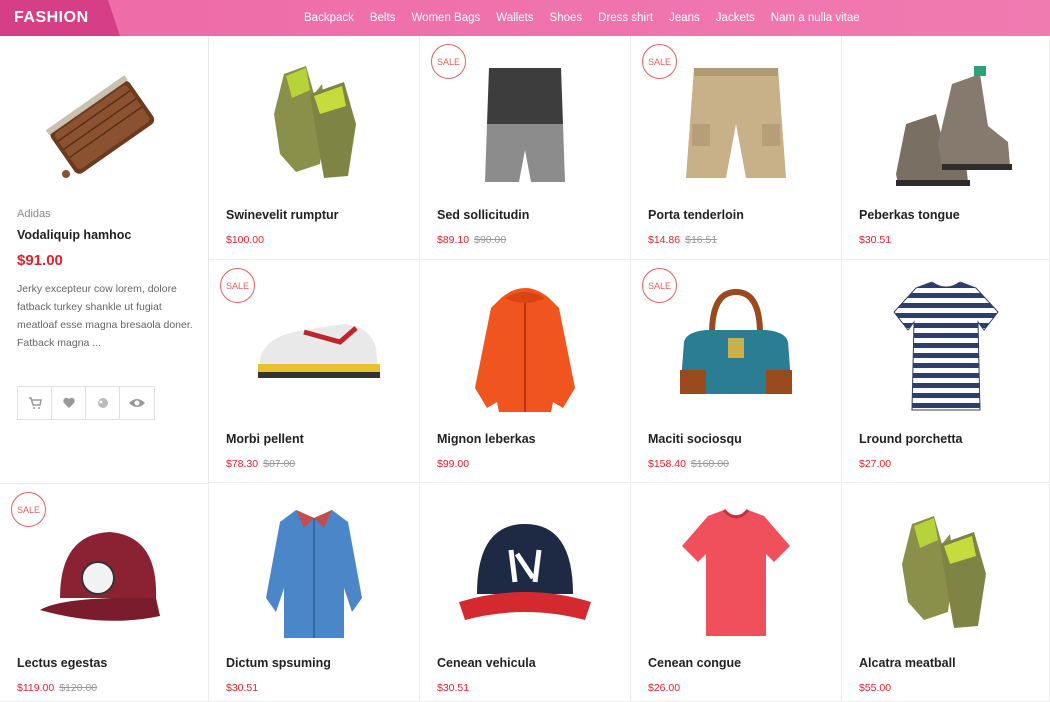 The width and height of the screenshot is (1050, 702). I want to click on wishlist-button, so click(69, 403).